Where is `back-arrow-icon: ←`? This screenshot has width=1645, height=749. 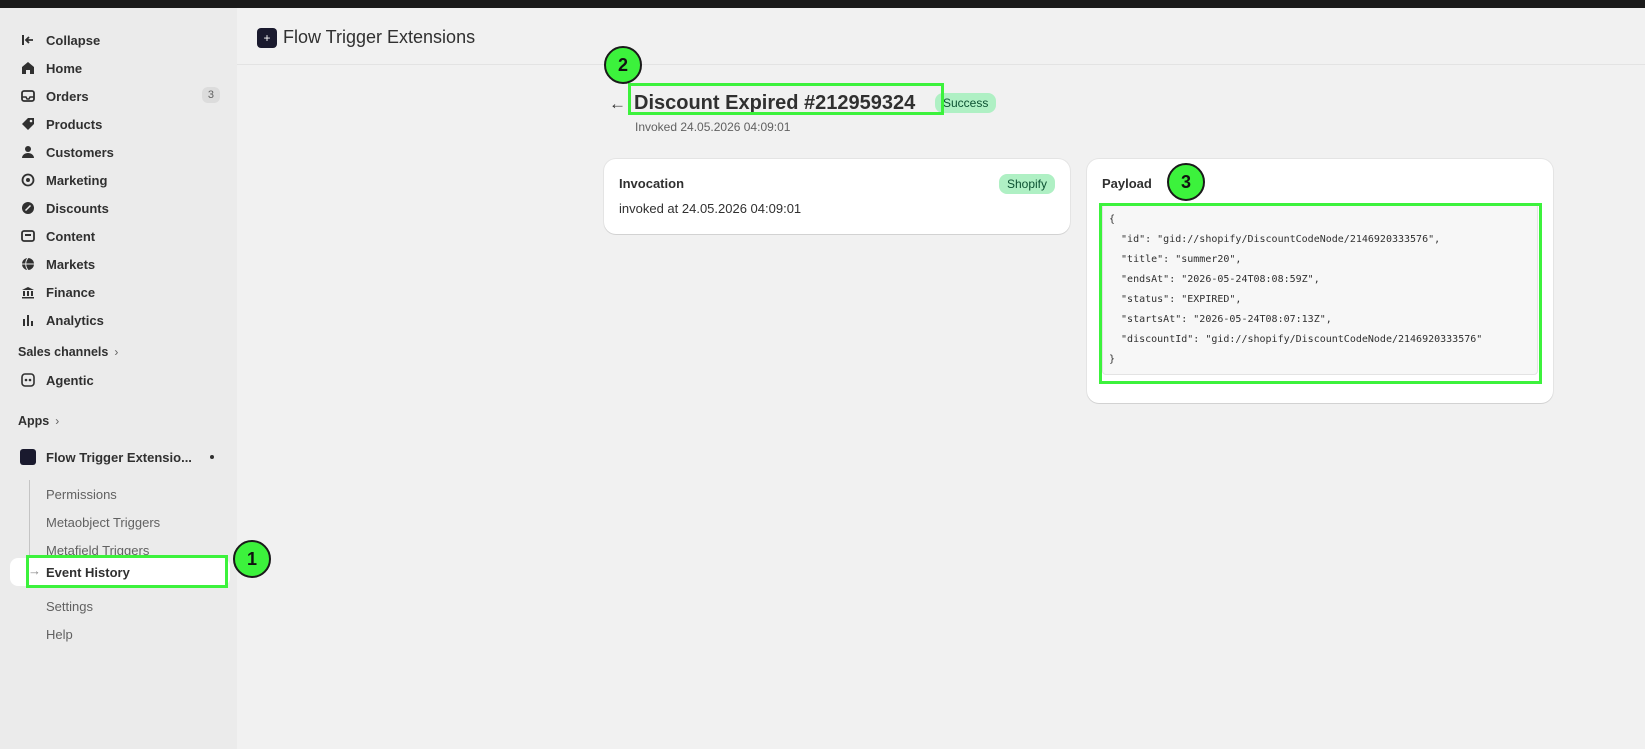 back-arrow-icon: ← is located at coordinates (617, 104).